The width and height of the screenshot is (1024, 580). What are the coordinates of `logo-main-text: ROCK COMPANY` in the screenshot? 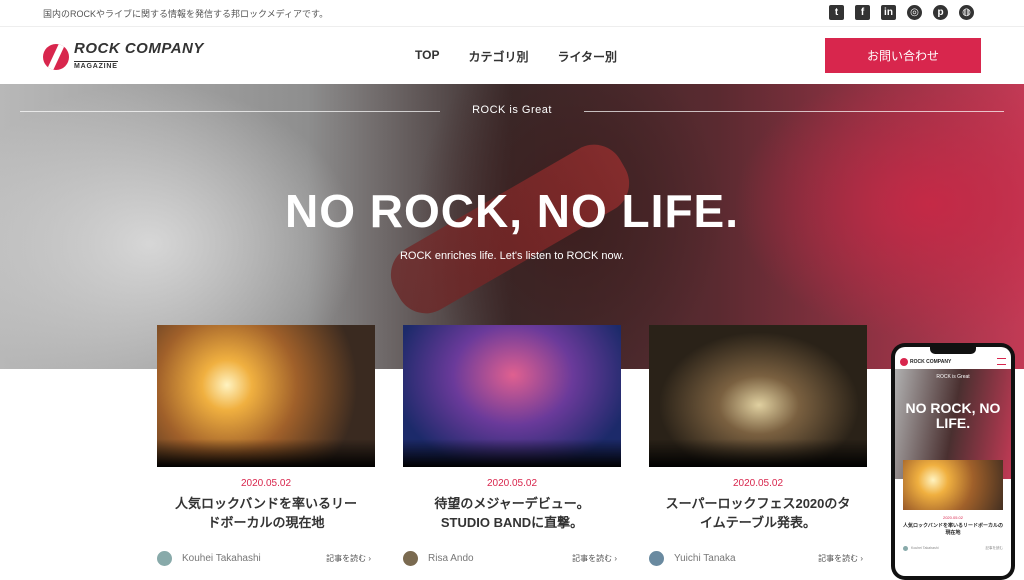 It's located at (139, 48).